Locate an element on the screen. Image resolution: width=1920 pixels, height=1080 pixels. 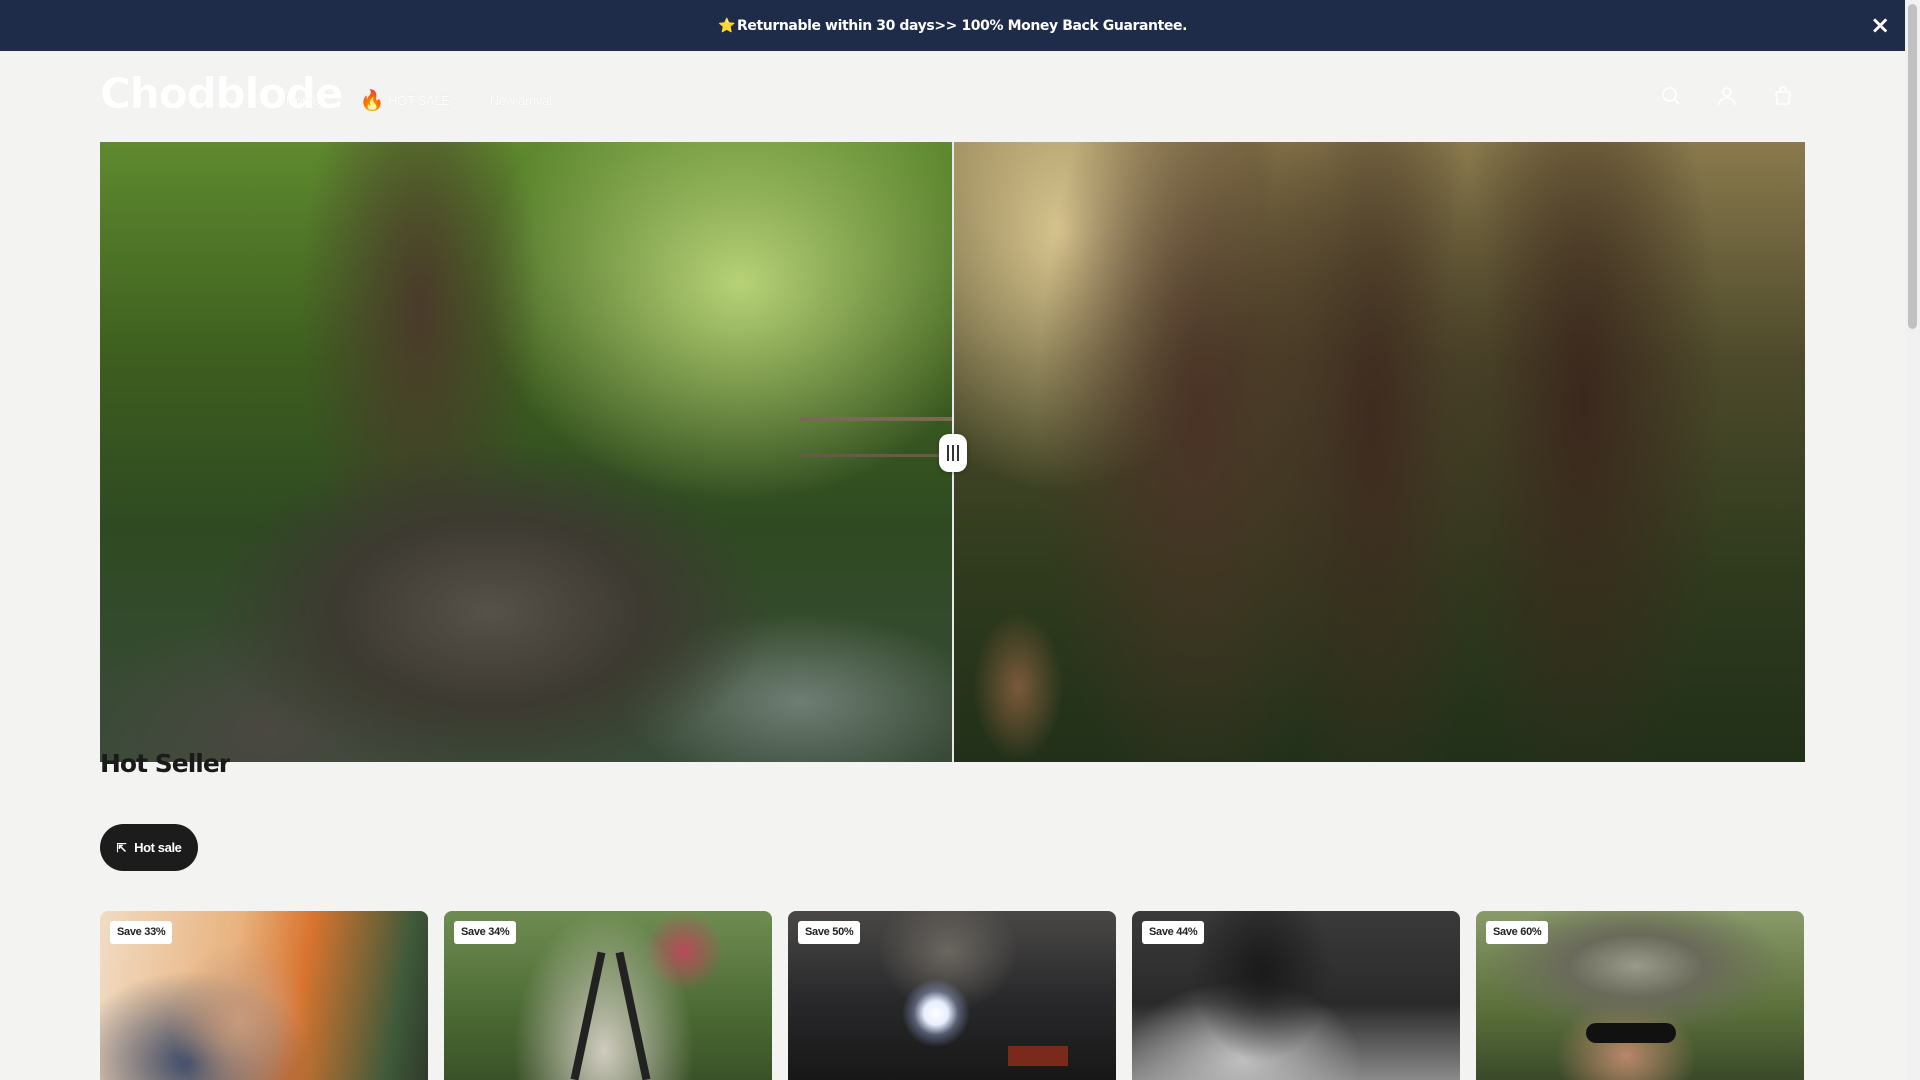
site-header: Chodblode Home 🔥 HOT SALE New arrival is located at coordinates (952, 96).